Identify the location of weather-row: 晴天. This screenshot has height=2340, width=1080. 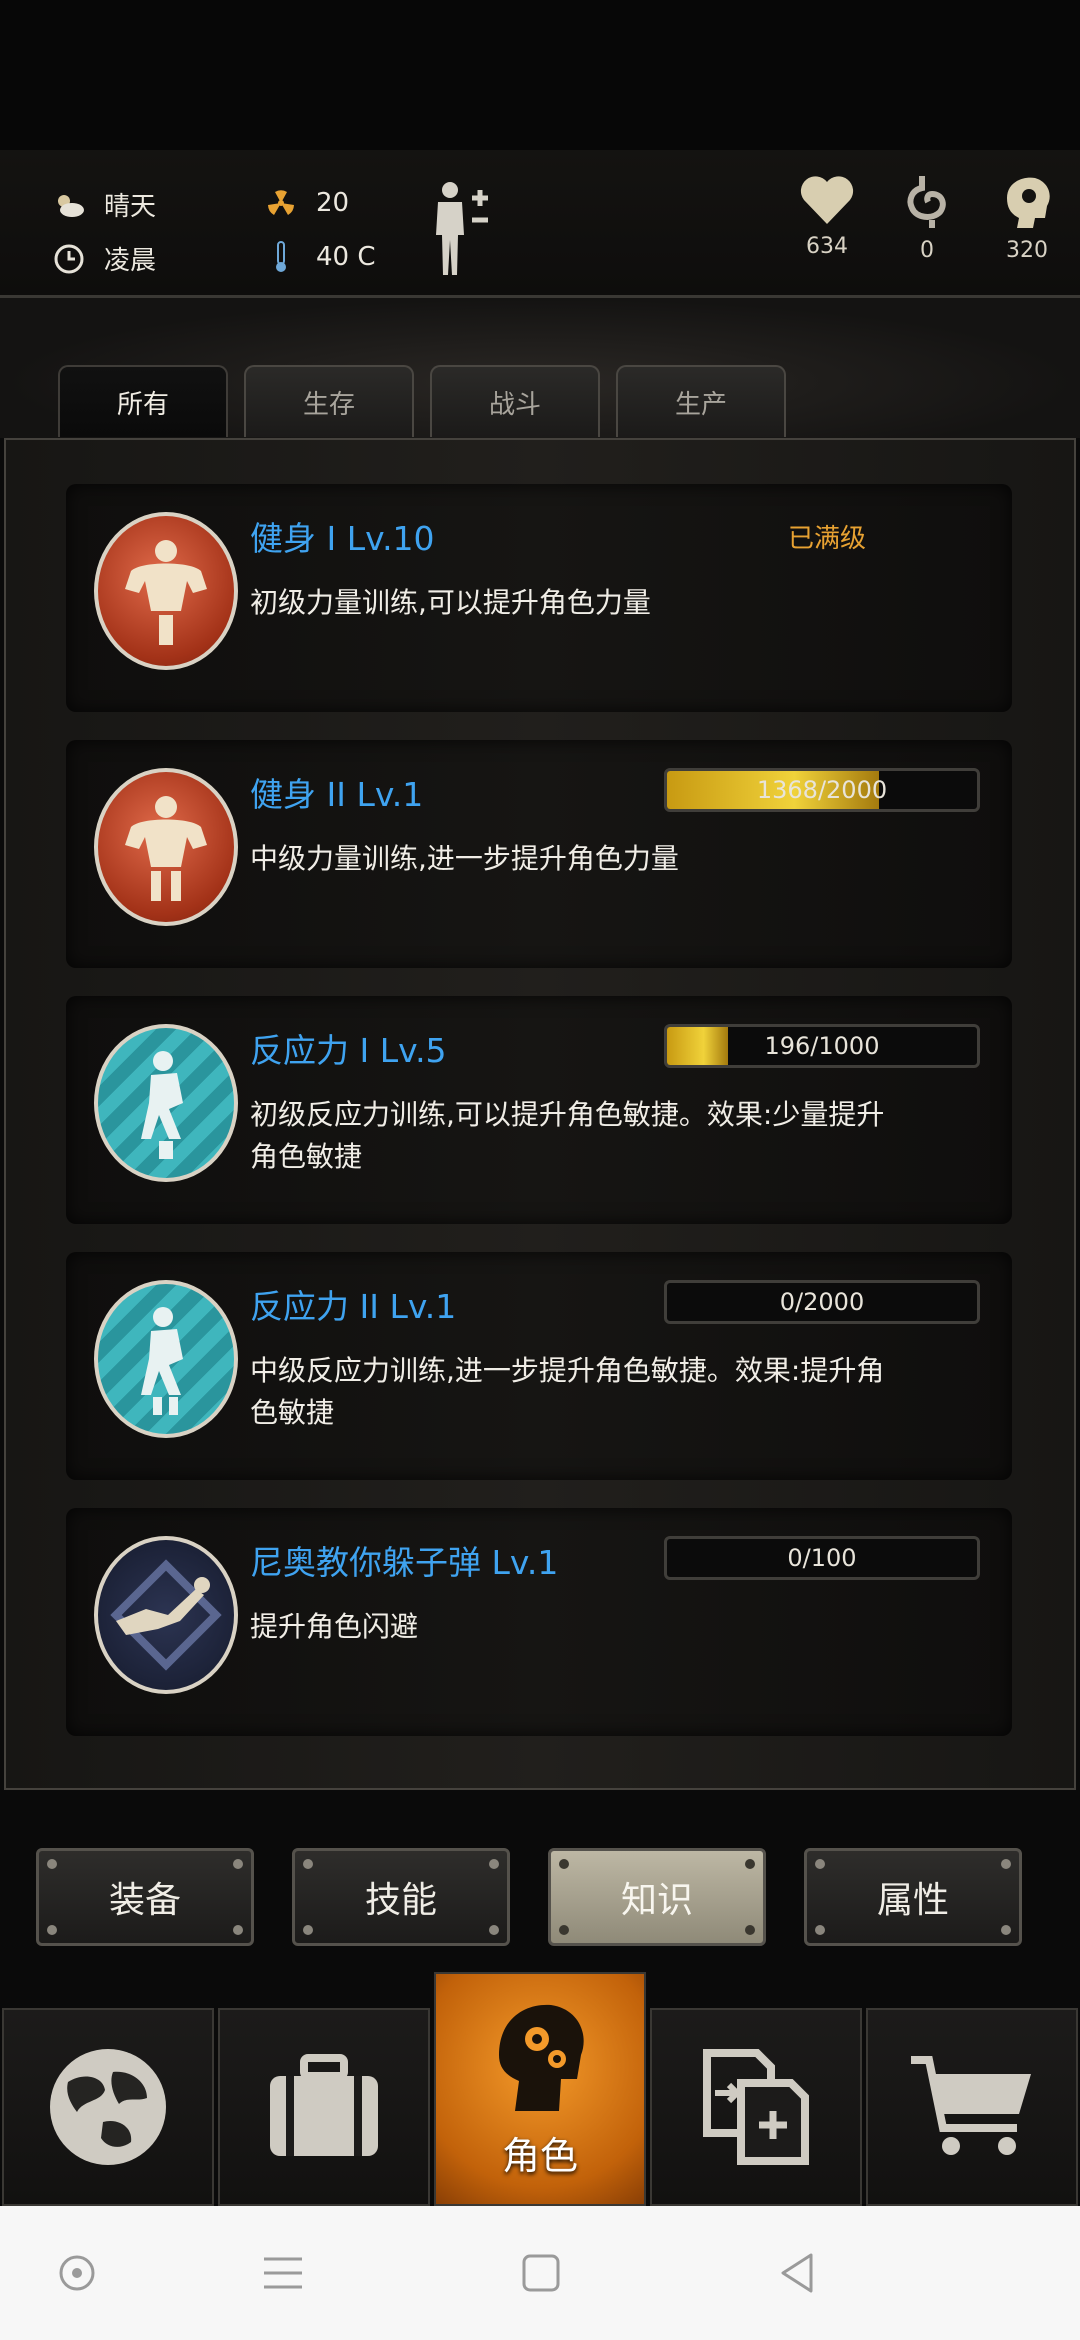
(104, 204).